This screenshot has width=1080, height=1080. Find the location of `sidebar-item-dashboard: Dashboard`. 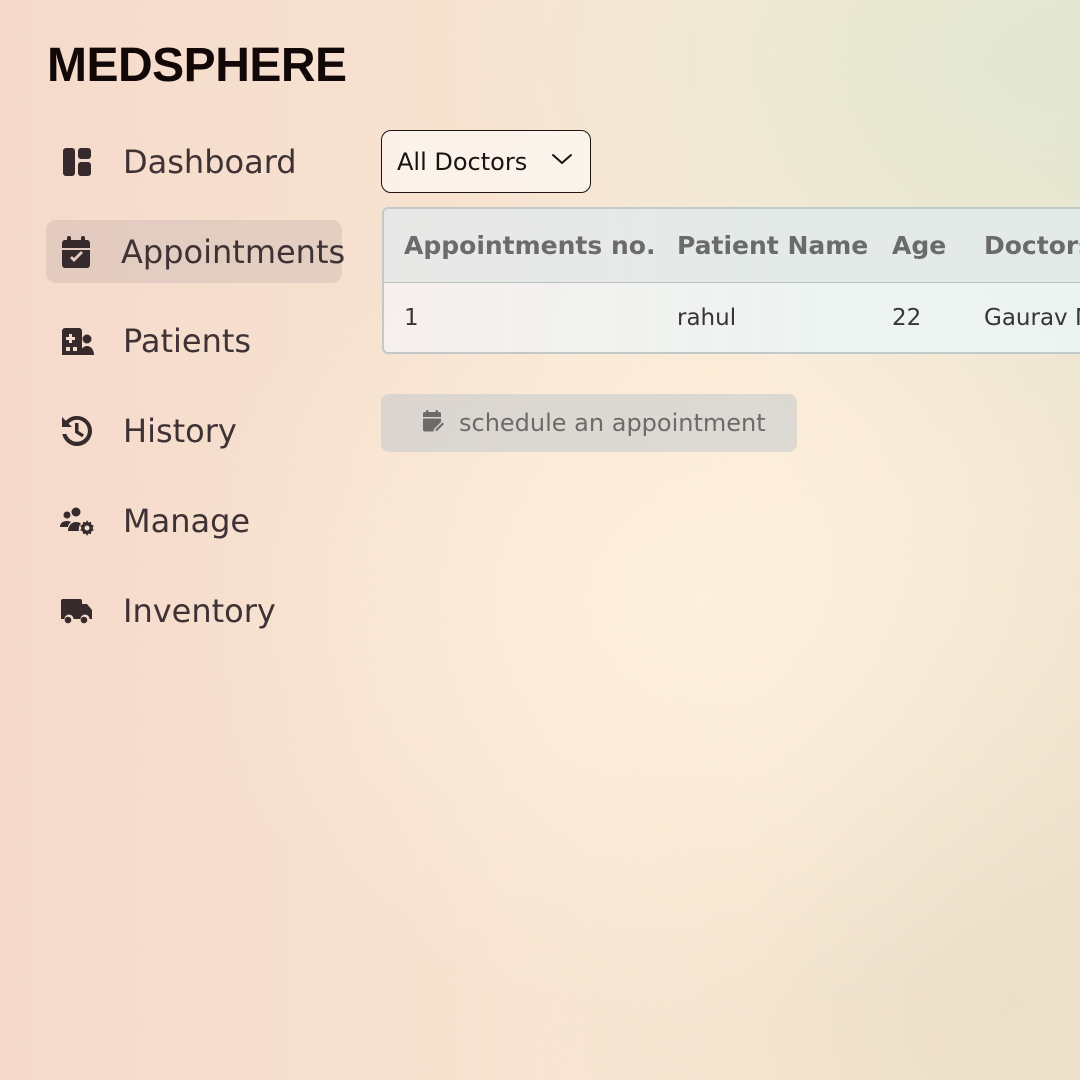

sidebar-item-dashboard: Dashboard is located at coordinates (194, 161).